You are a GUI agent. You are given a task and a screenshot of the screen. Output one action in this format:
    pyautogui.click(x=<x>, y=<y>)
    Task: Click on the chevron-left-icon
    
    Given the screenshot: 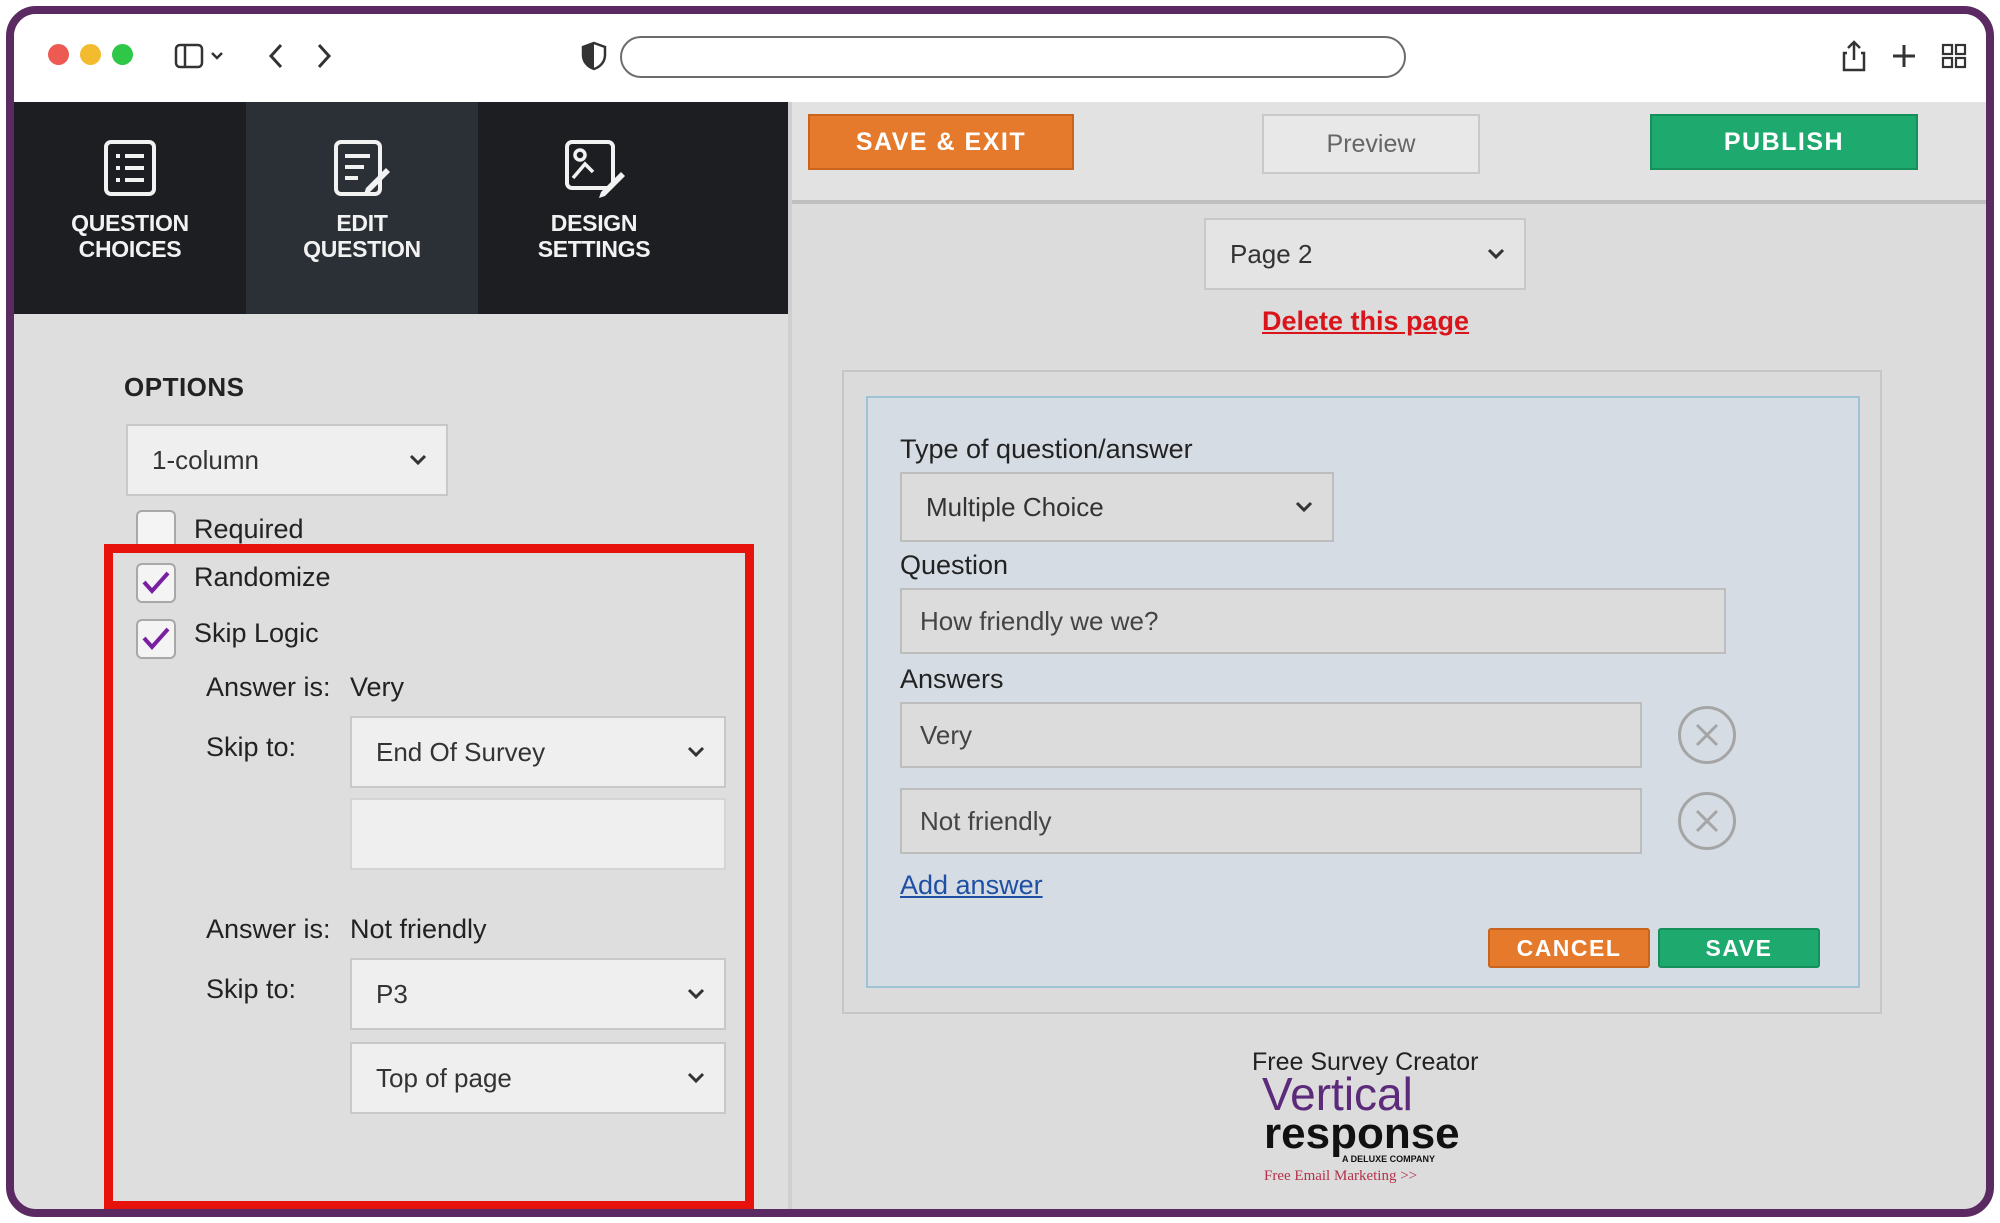 What is the action you would take?
    pyautogui.click(x=275, y=56)
    